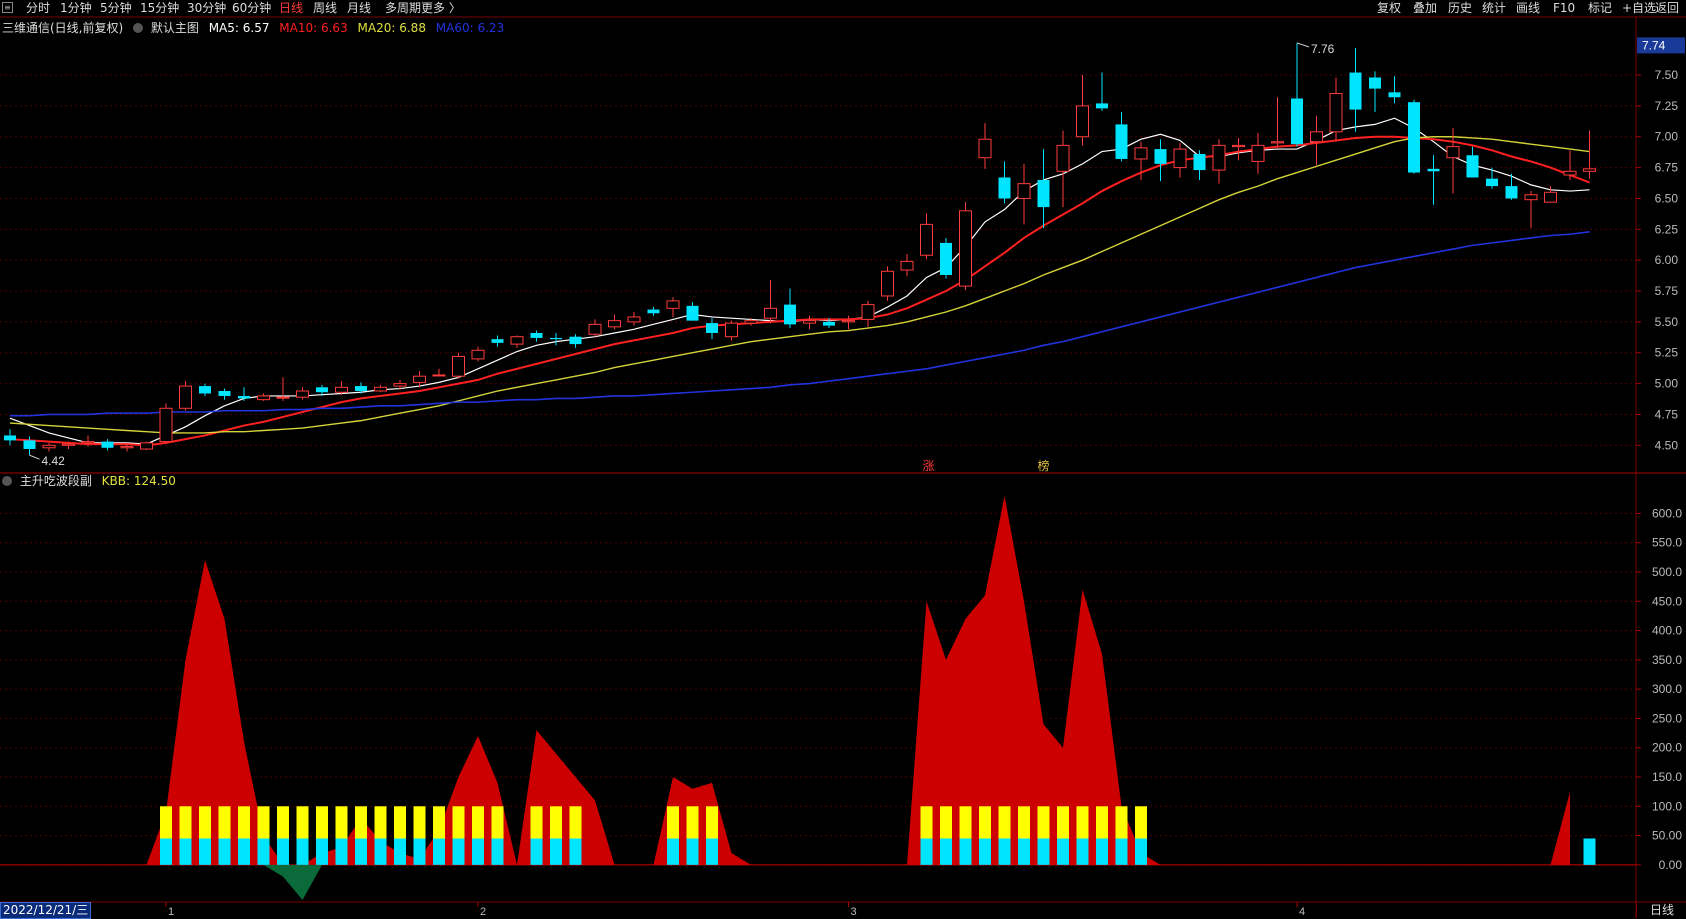  Describe the element at coordinates (34, 457) in the screenshot. I see `low-pointer` at that location.